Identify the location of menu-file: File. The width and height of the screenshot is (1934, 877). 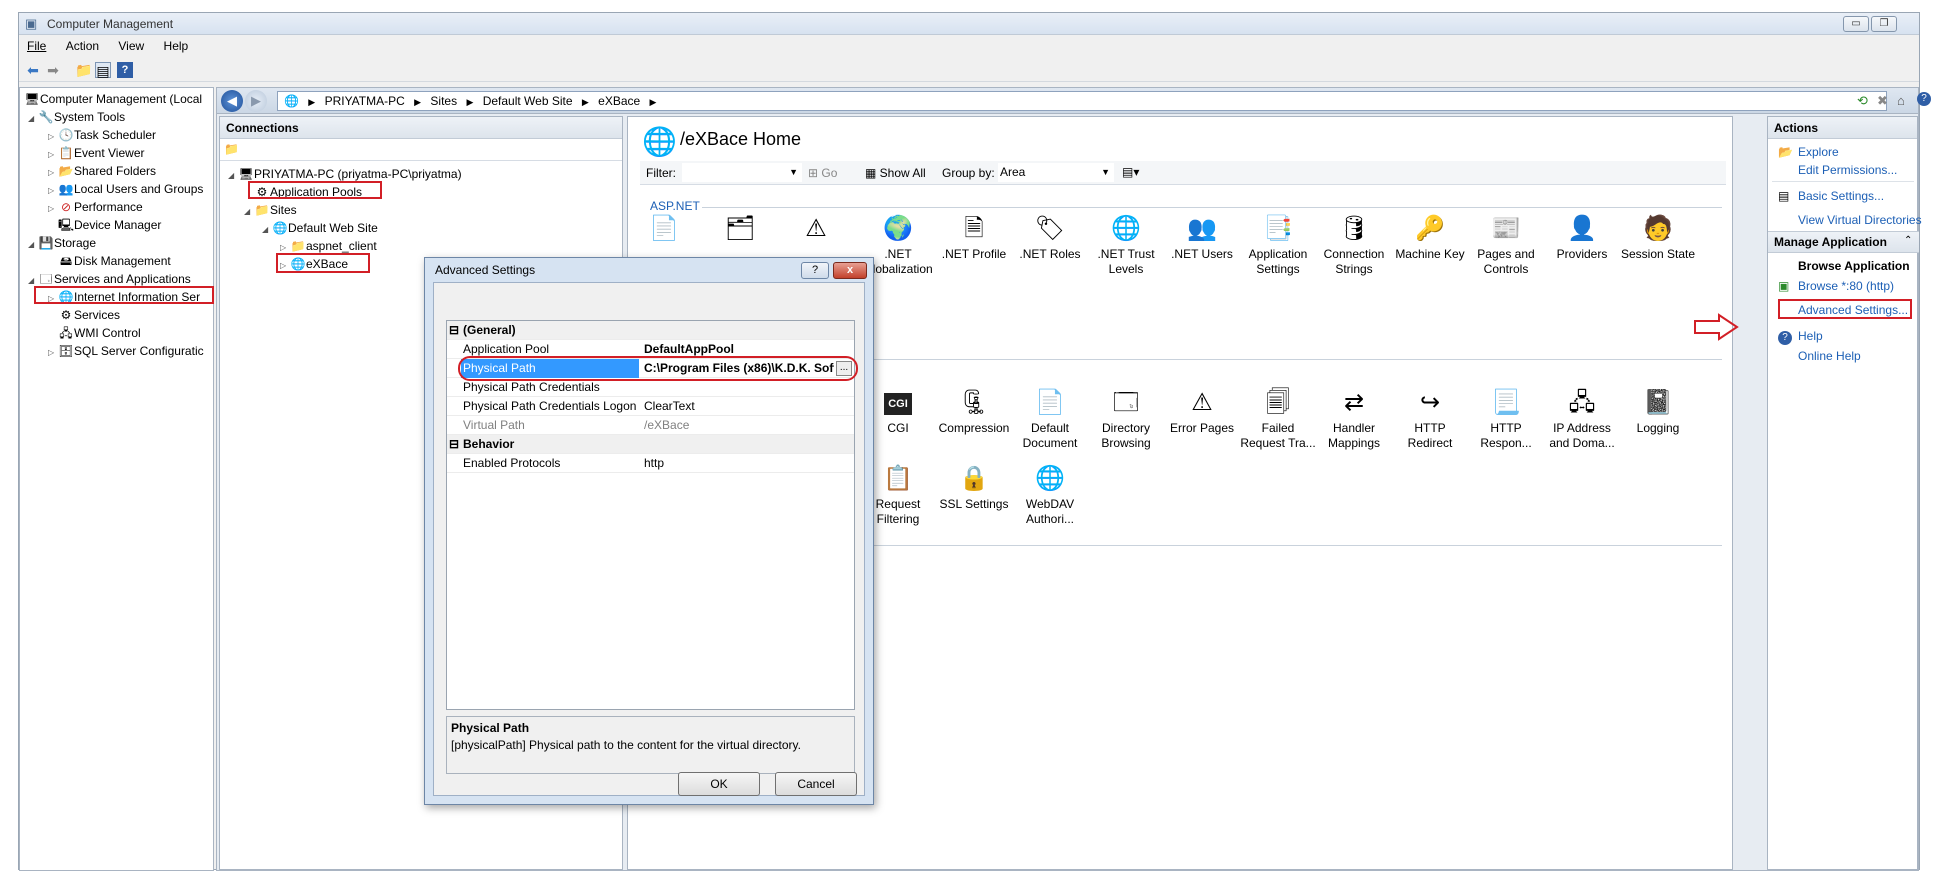
(36, 46).